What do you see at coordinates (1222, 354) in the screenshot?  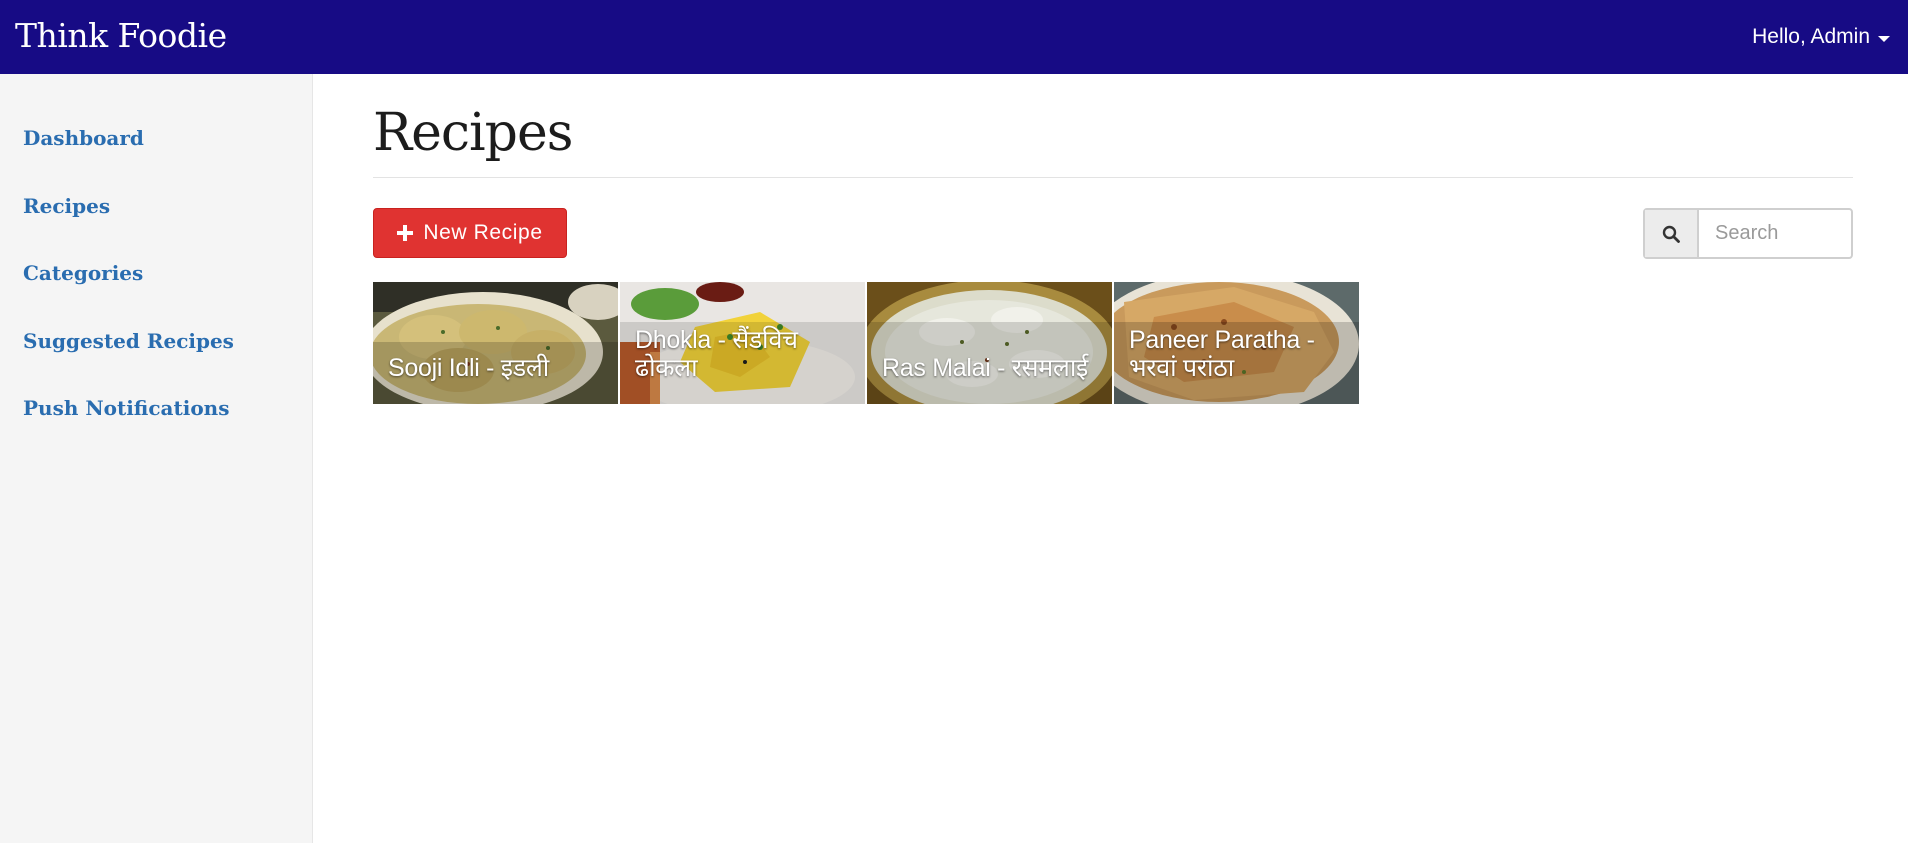 I see `recipe-title: Paneer Paratha - भरवां परांठा` at bounding box center [1222, 354].